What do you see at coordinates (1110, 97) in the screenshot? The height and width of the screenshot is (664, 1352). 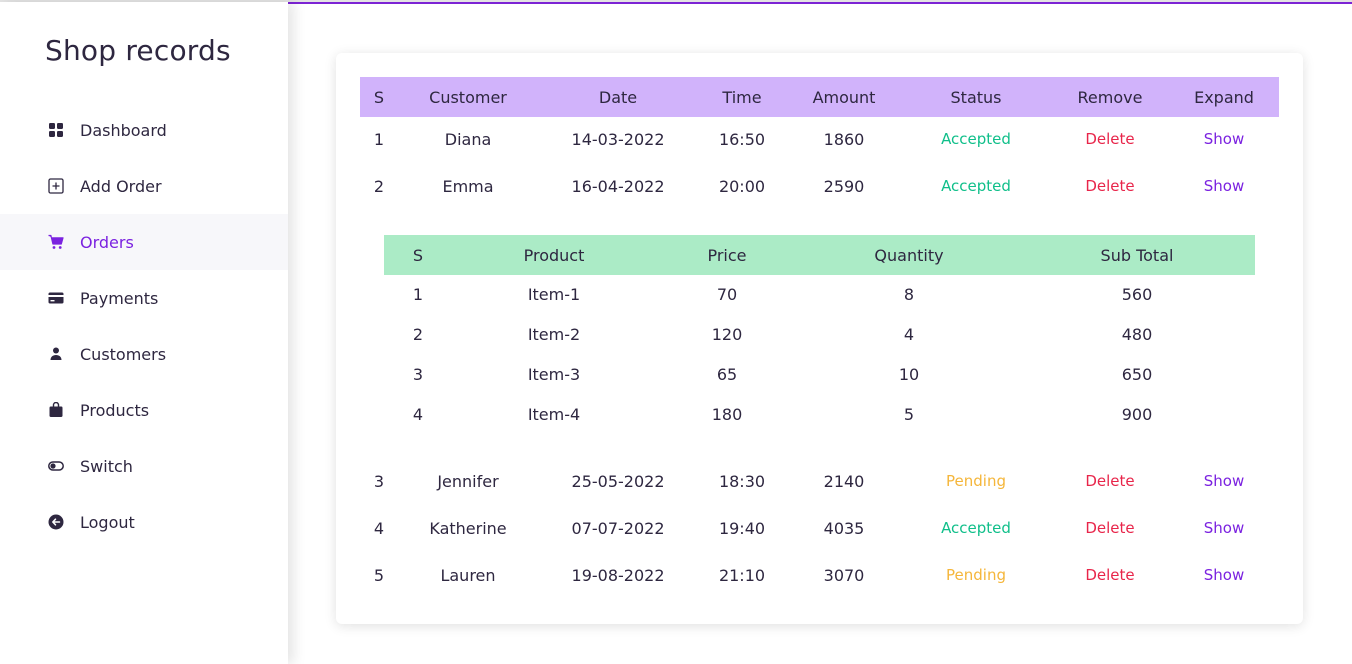 I see `column-header-remove: Remove` at bounding box center [1110, 97].